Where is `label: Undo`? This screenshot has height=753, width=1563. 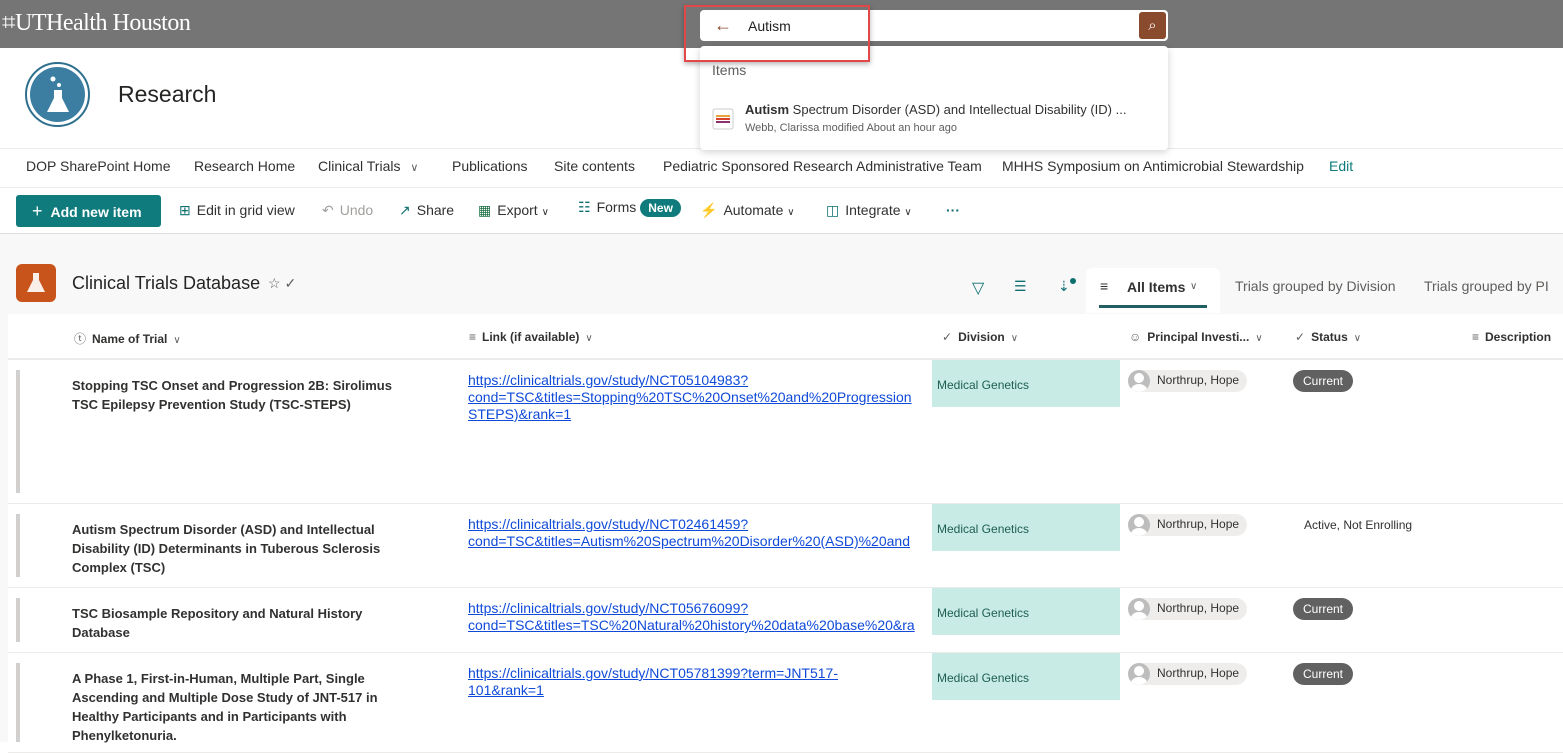
label: Undo is located at coordinates (356, 210).